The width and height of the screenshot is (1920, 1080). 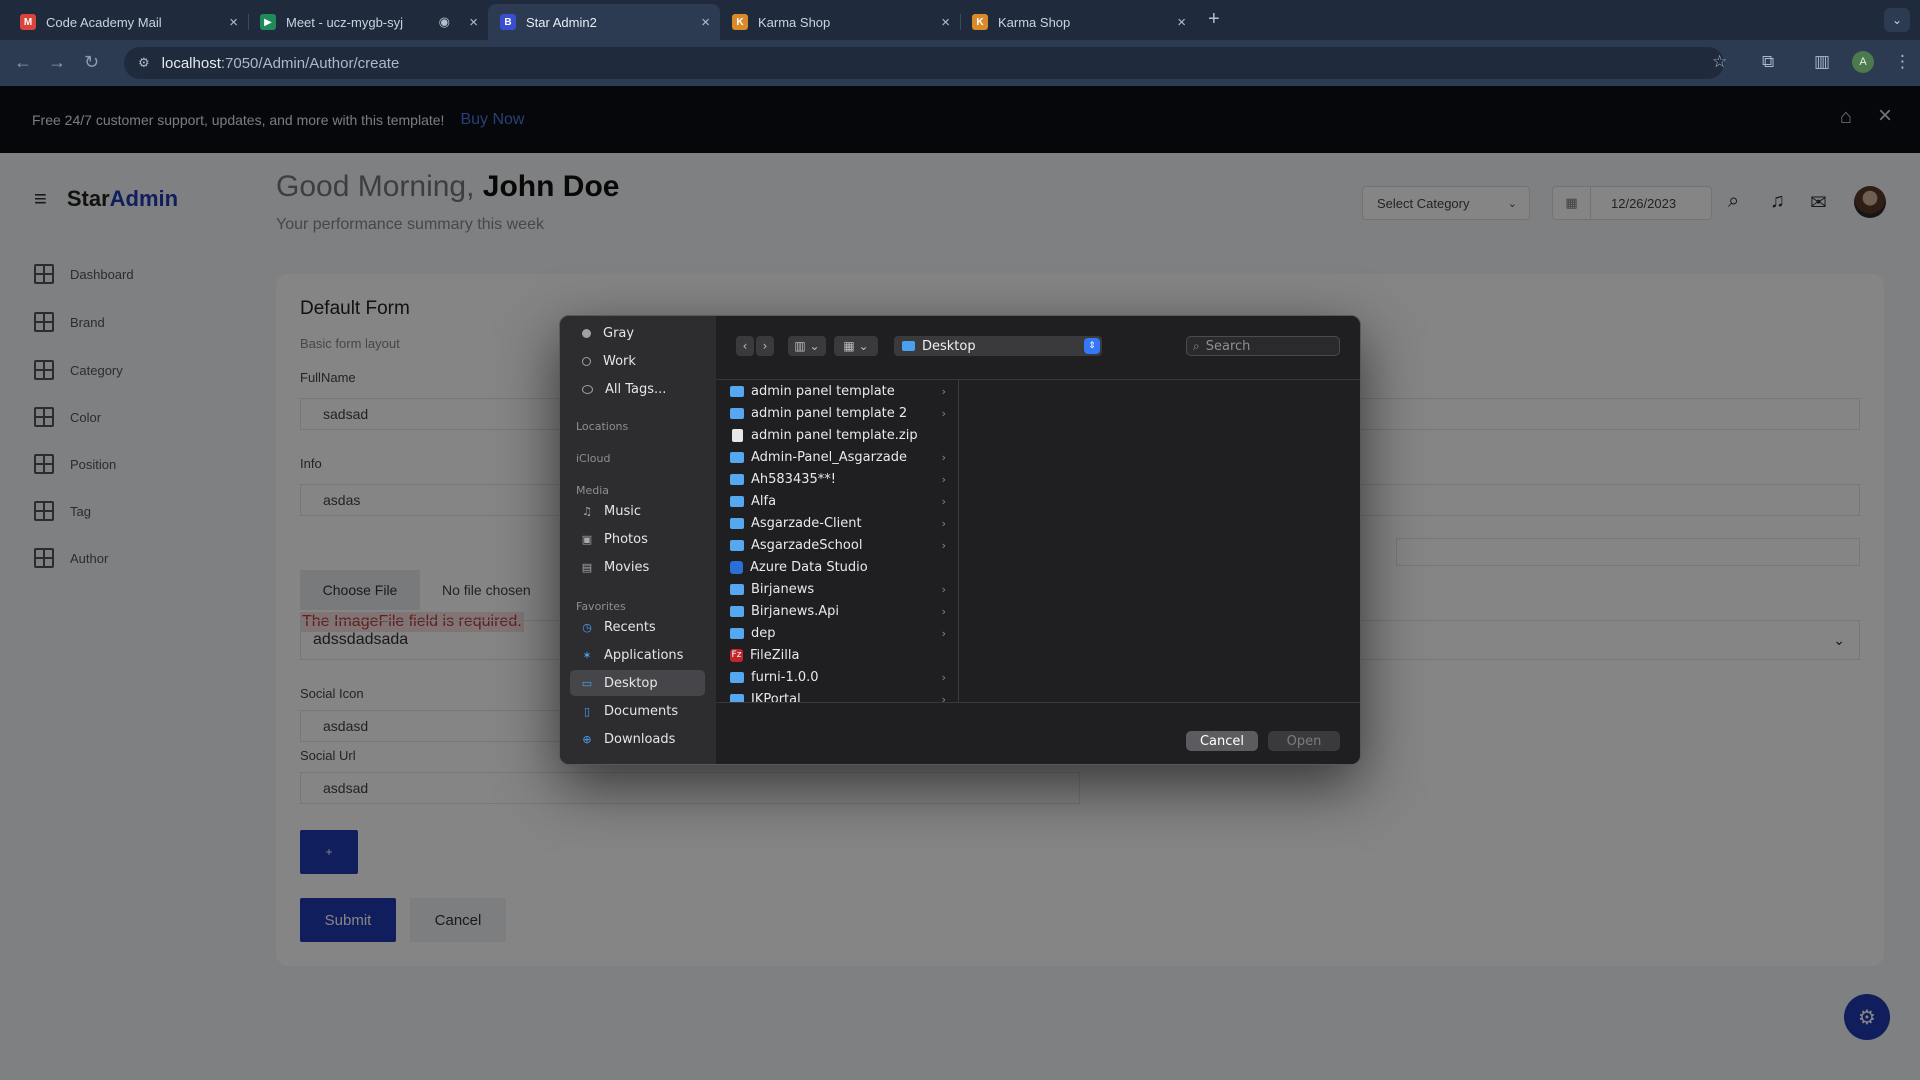 I want to click on list-item: Azure Data Studio, so click(x=837, y=567).